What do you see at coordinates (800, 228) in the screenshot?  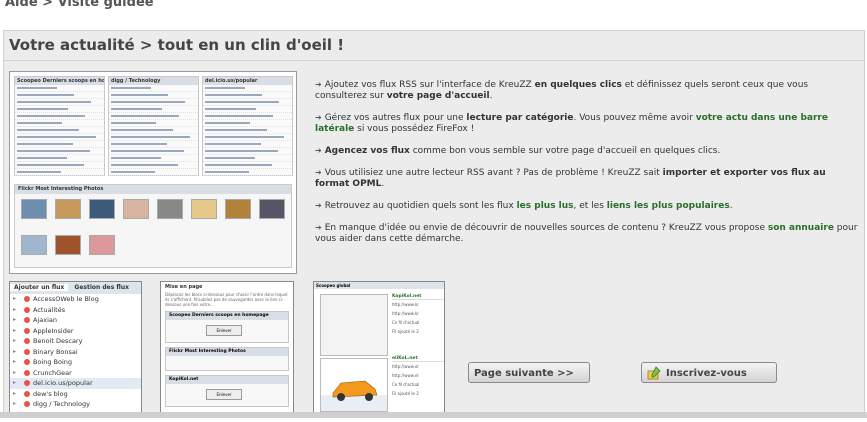 I see `feature-highlight: son annuaire` at bounding box center [800, 228].